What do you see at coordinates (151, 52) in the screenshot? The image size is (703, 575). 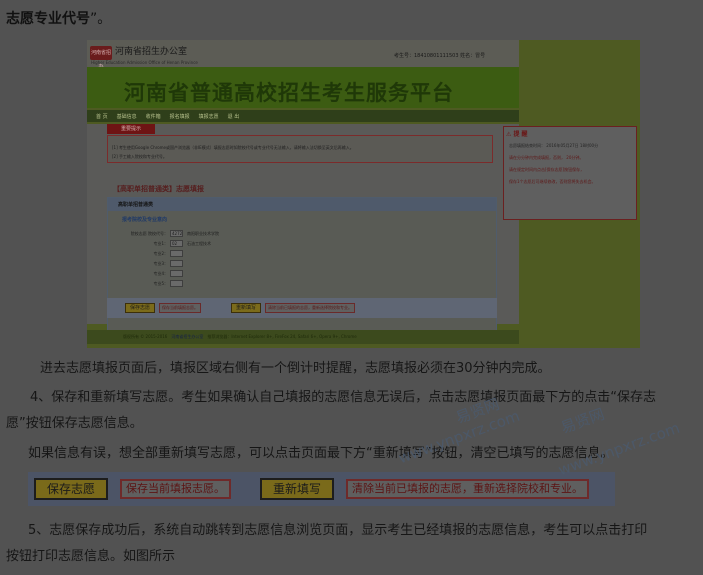 I see `office-name: 河南省招生办公室` at bounding box center [151, 52].